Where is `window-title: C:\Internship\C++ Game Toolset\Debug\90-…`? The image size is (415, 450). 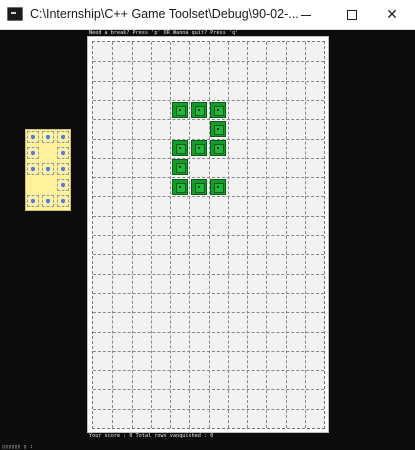
window-title: C:\Internship\C++ Game Toolset\Debug\90-… is located at coordinates (164, 14).